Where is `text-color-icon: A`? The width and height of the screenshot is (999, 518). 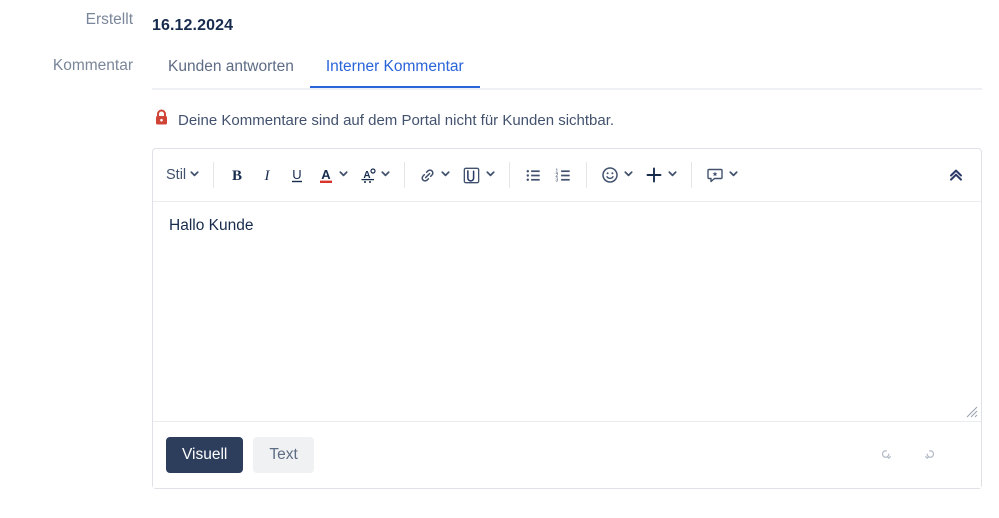 text-color-icon: A is located at coordinates (326, 175).